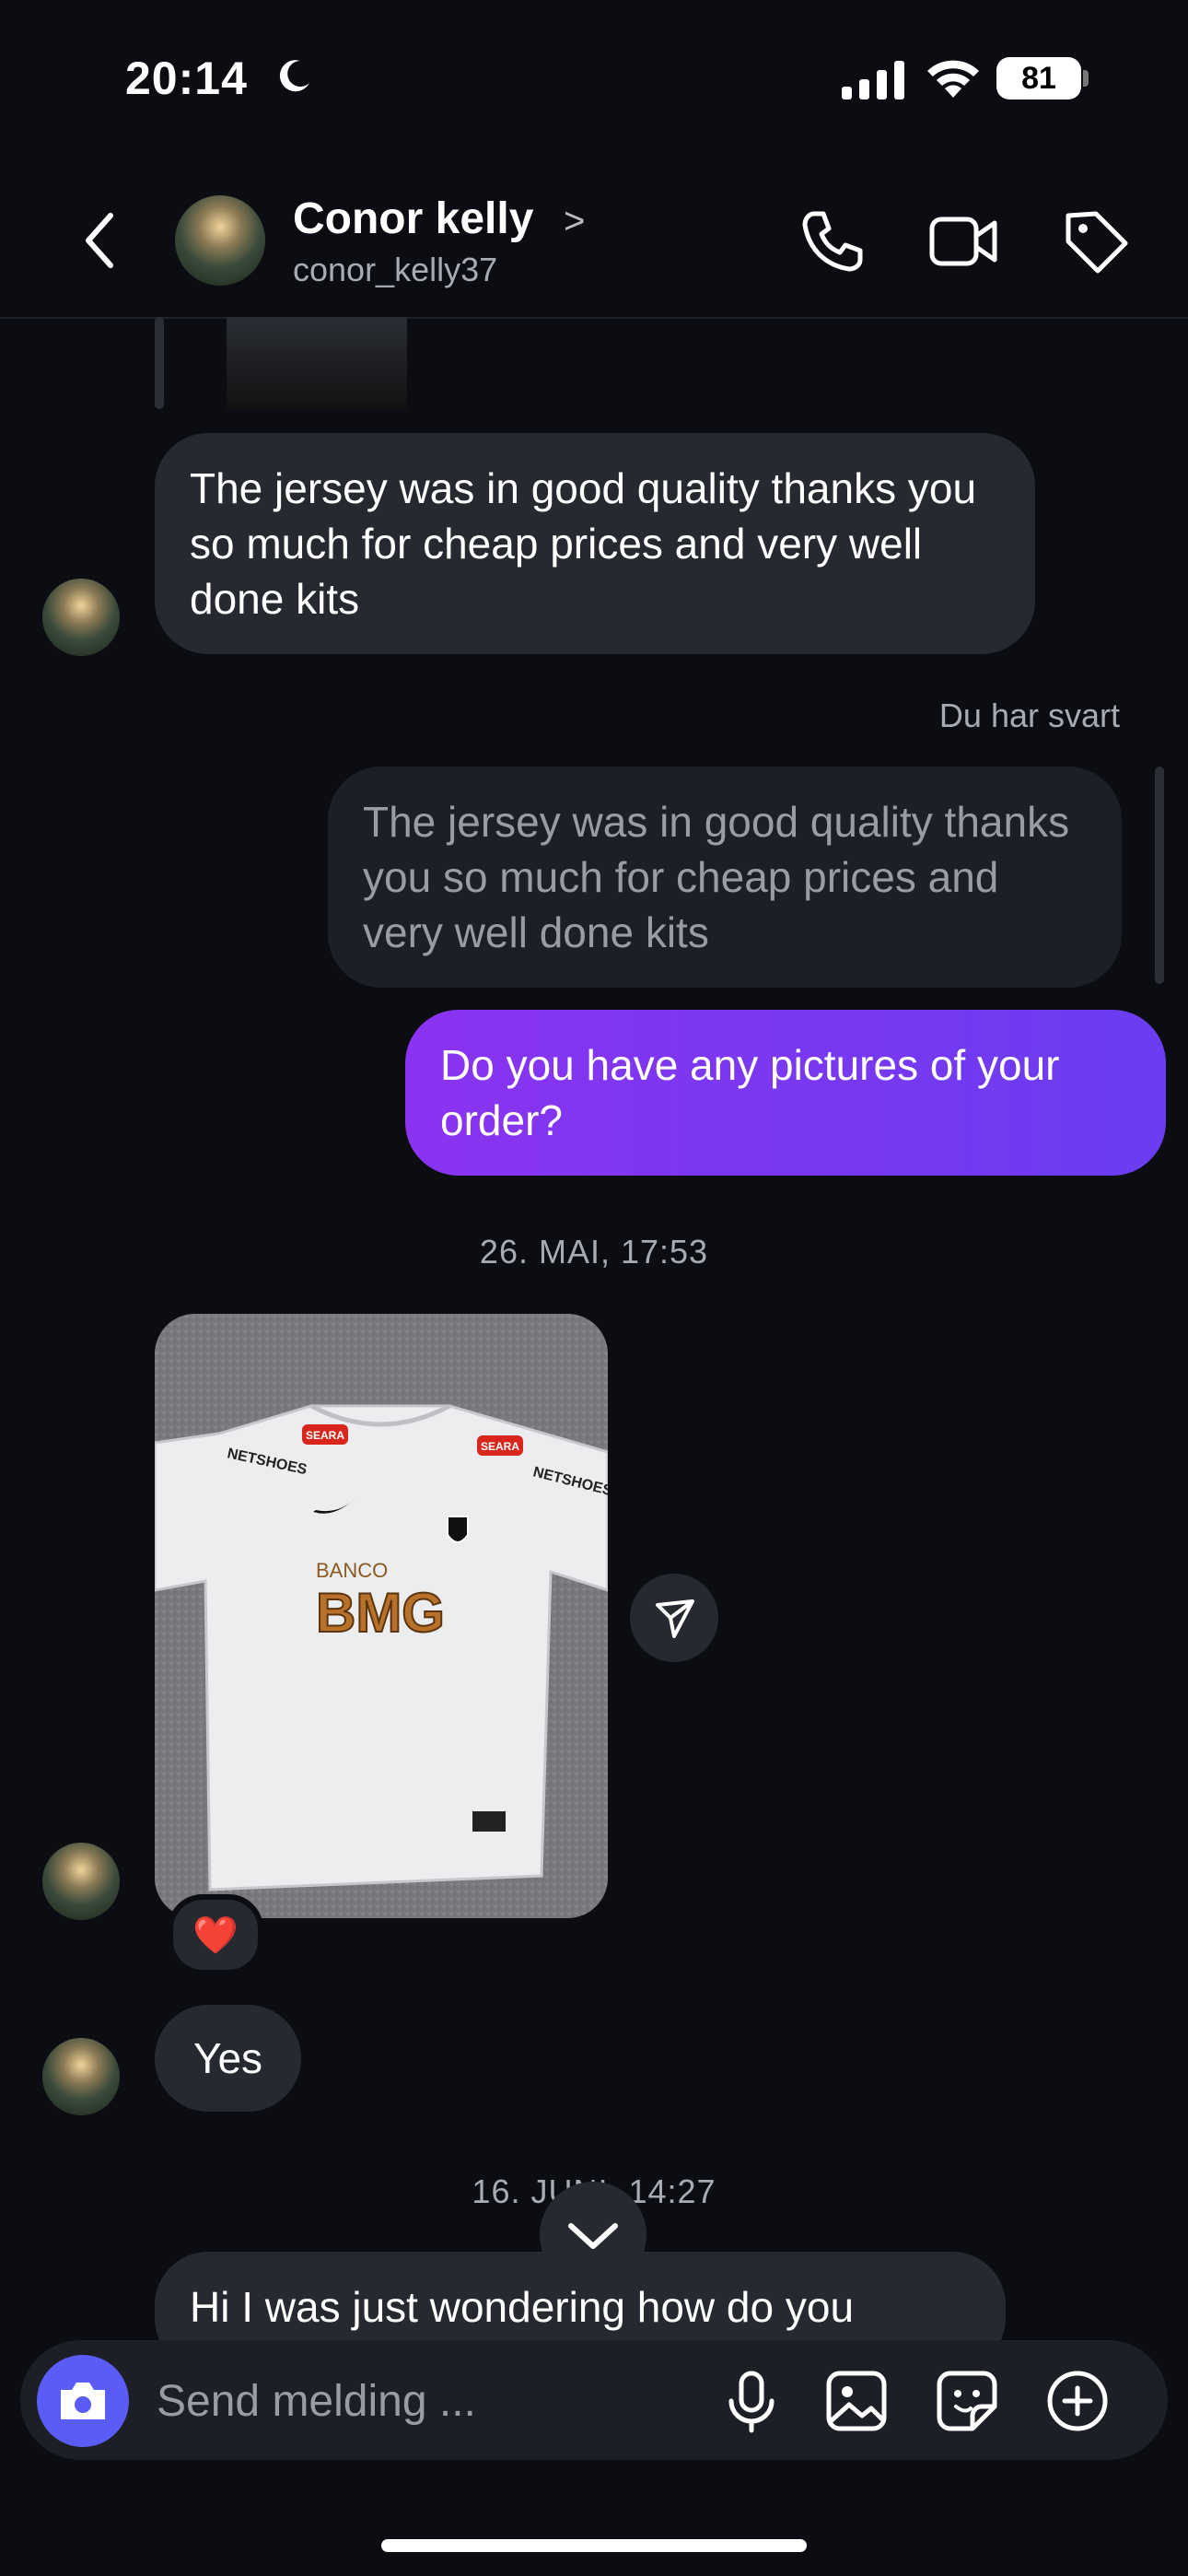 Image resolution: width=1188 pixels, height=2576 pixels. I want to click on image-thumbnail, so click(317, 363).